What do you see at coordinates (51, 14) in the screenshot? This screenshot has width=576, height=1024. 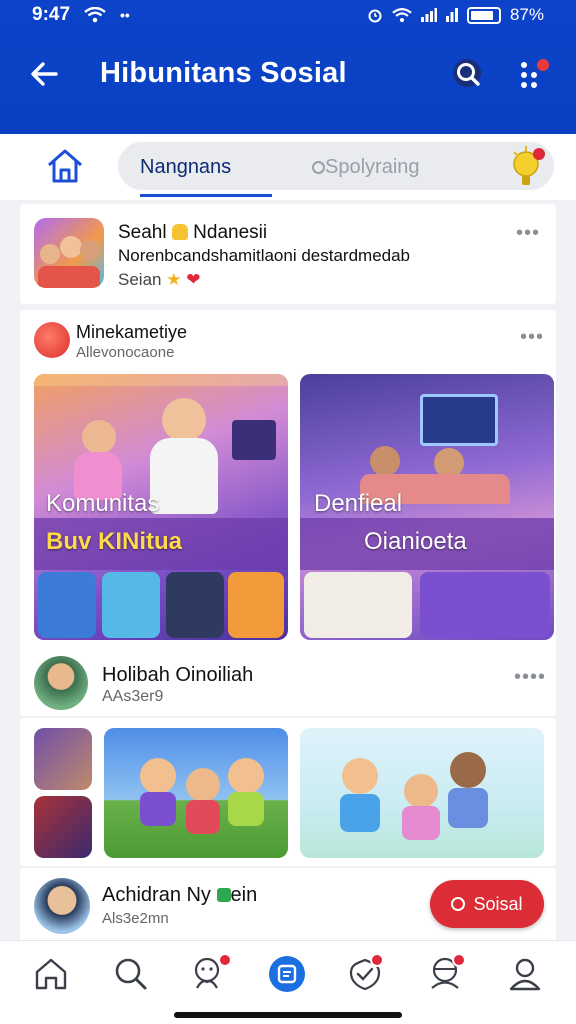 I see `status-time: 9:47` at bounding box center [51, 14].